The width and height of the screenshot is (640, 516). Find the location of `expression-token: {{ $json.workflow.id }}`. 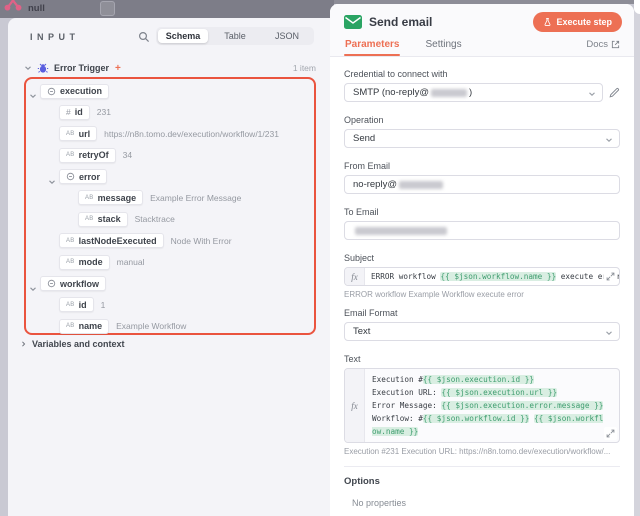

expression-token: {{ $json.workflow.id }} is located at coordinates (476, 418).